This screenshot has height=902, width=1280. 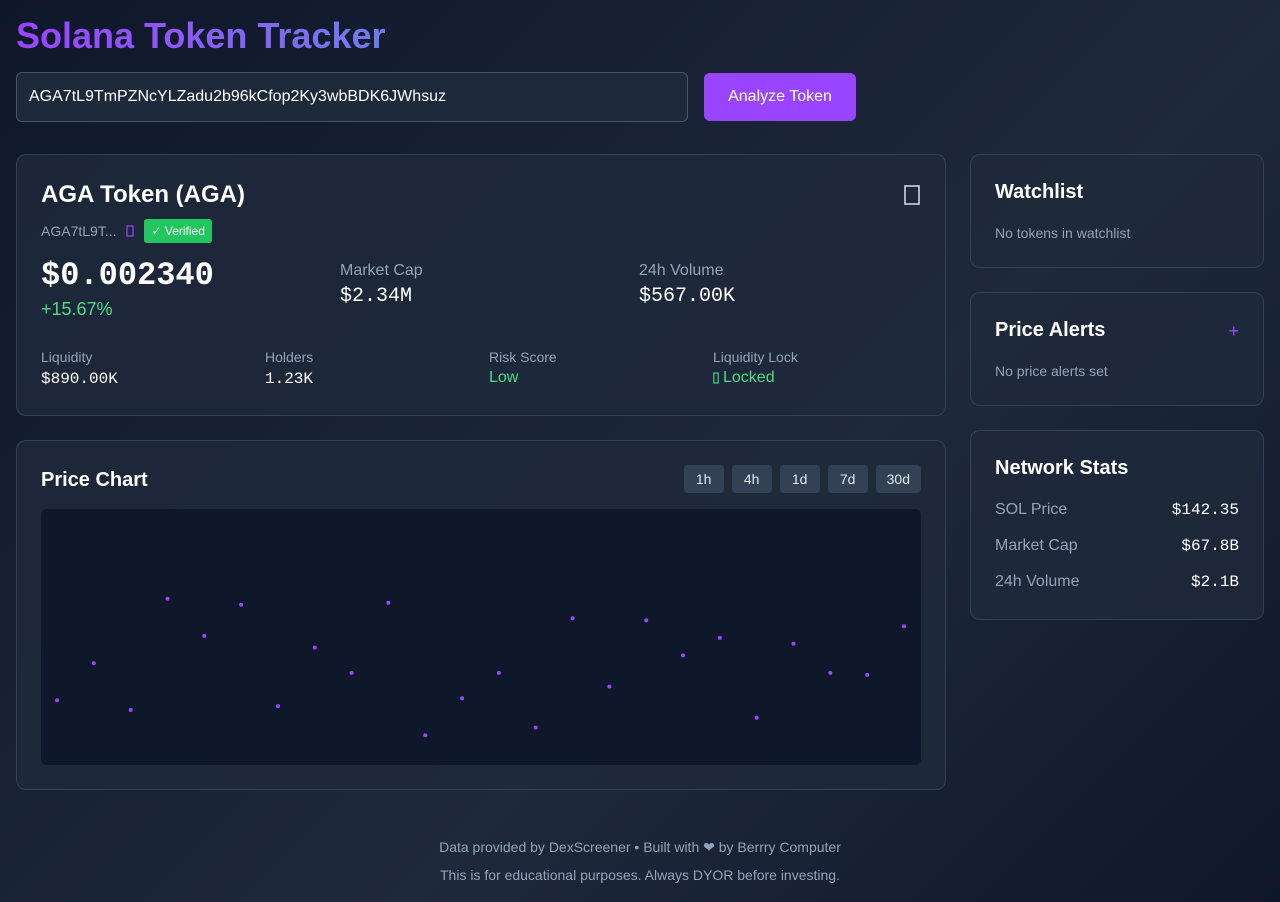 What do you see at coordinates (523, 357) in the screenshot?
I see `risk-score-label: Risk Score` at bounding box center [523, 357].